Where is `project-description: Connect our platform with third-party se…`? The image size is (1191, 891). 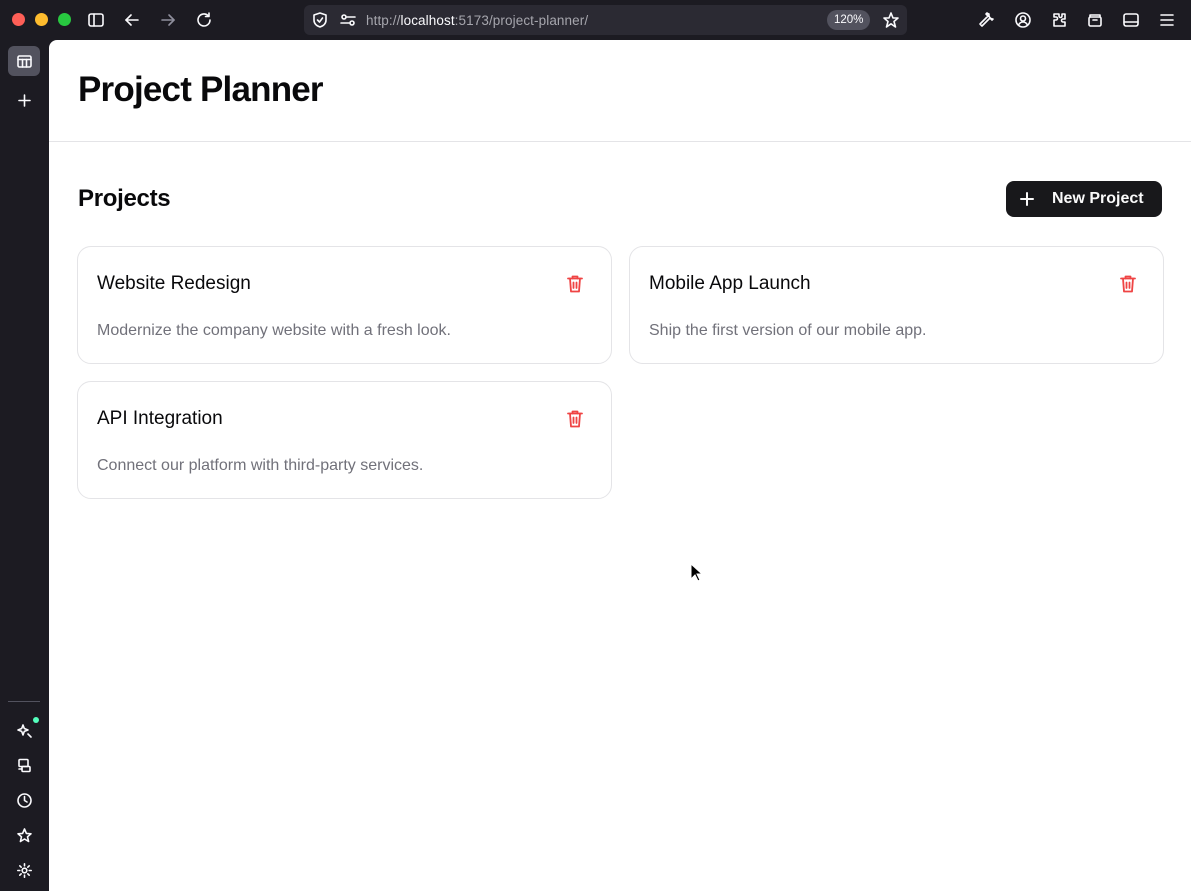 project-description: Connect our platform with third-party se… is located at coordinates (260, 465).